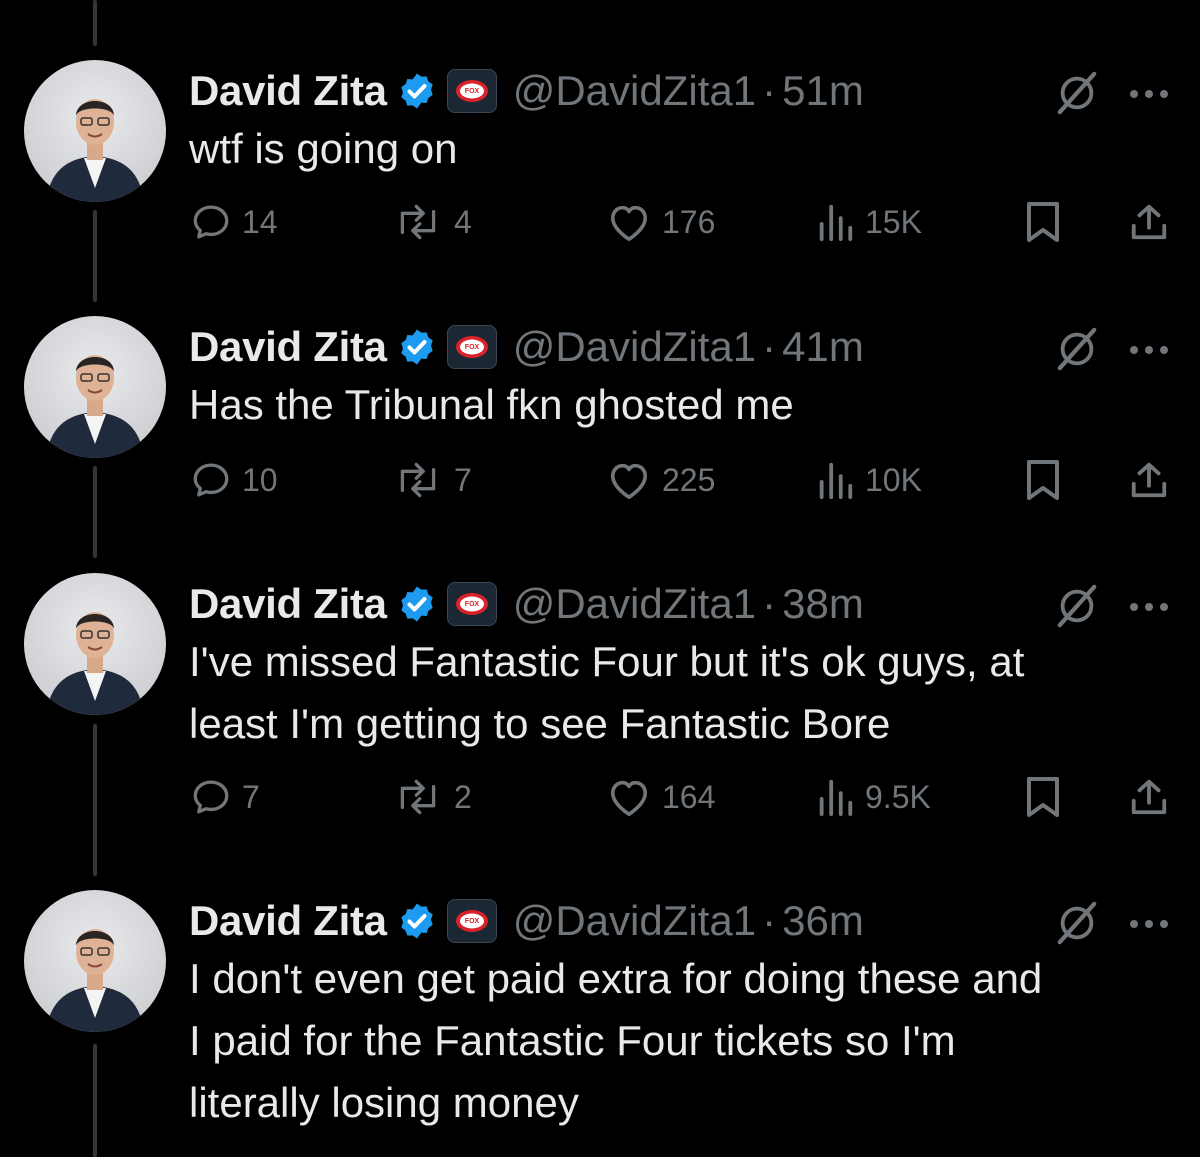 This screenshot has height=1157, width=1200. What do you see at coordinates (823, 604) in the screenshot?
I see `timestamp: 38m` at bounding box center [823, 604].